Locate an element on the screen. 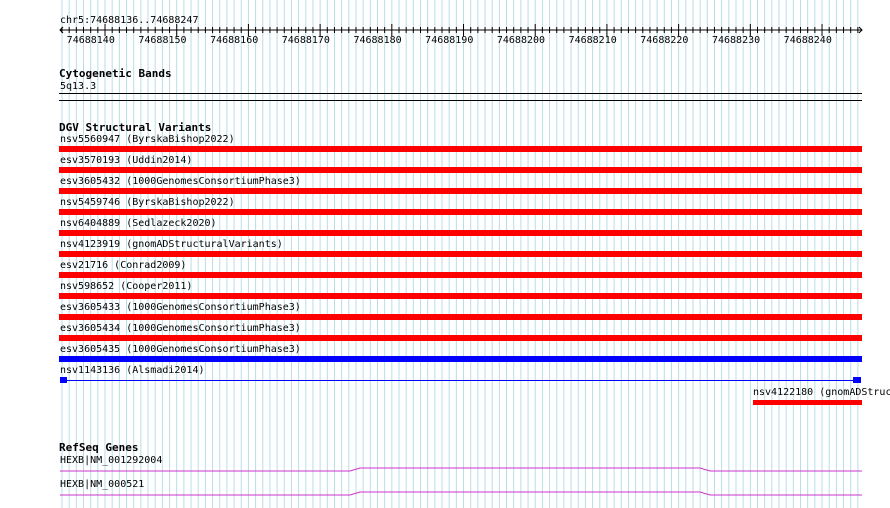  variant-label: esv3605435 (1000GenomesConsortiumPhase3) is located at coordinates (180, 349).